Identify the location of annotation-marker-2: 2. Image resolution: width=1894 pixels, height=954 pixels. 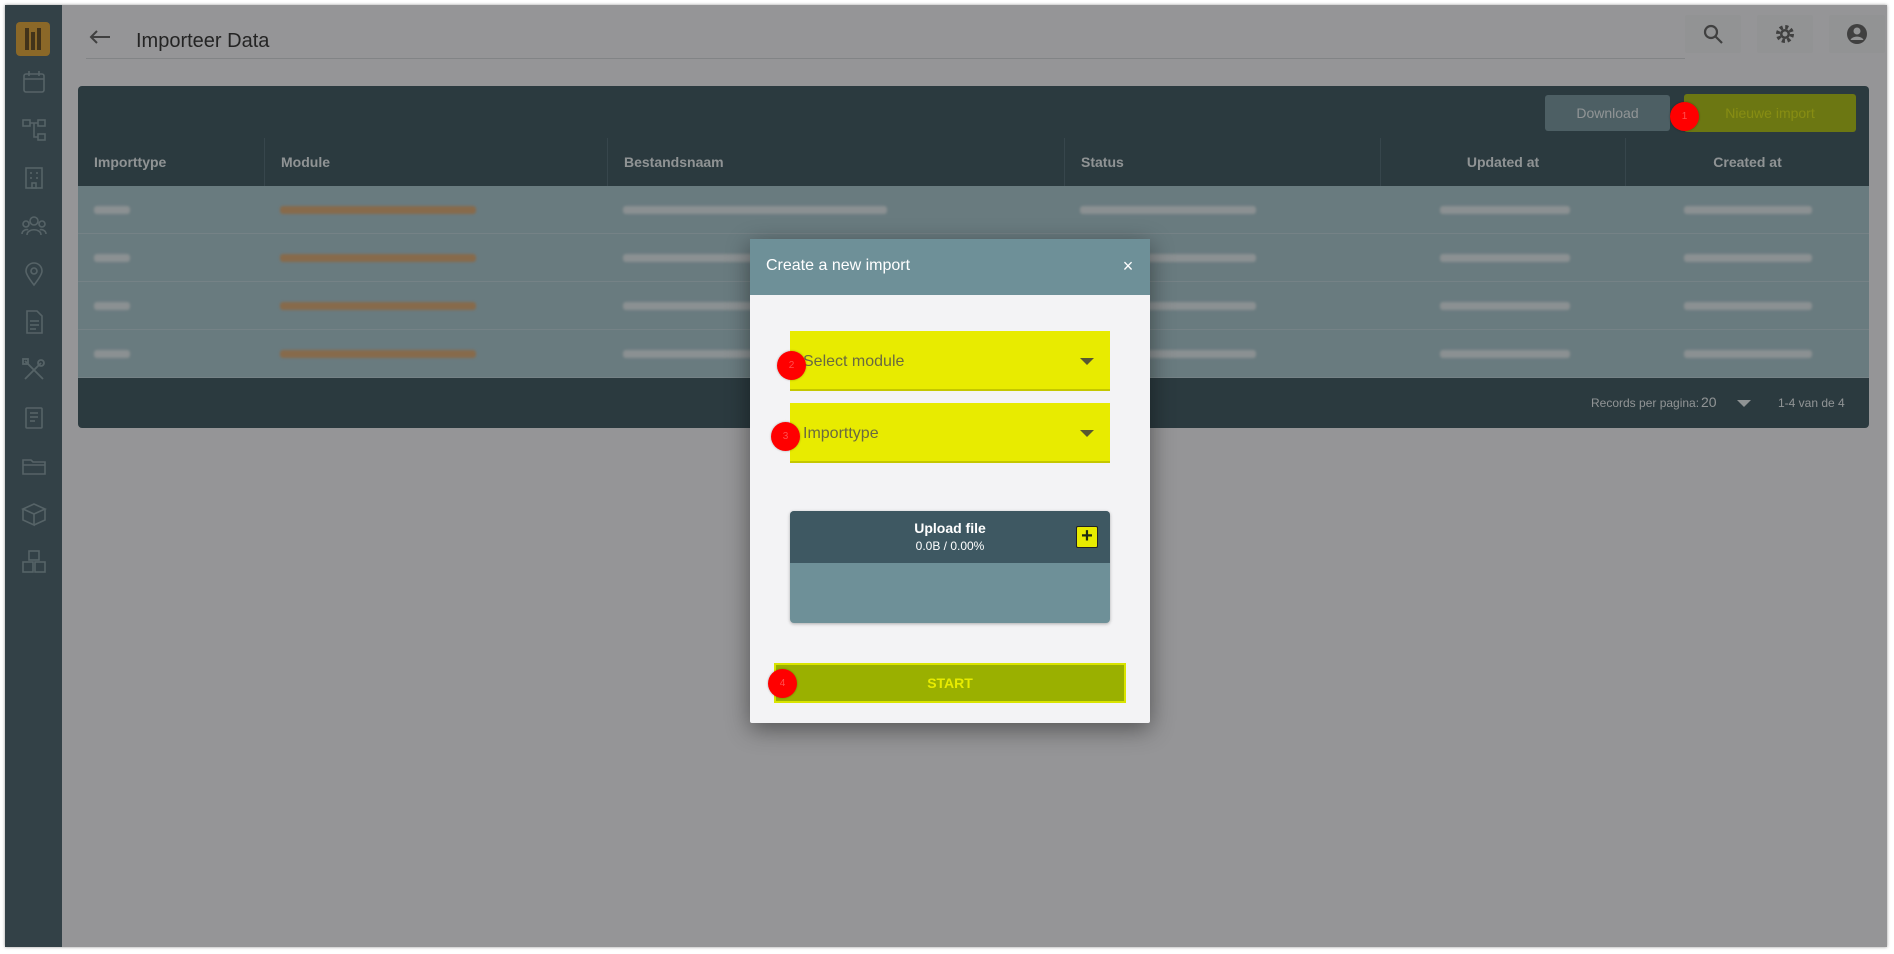
(791, 365).